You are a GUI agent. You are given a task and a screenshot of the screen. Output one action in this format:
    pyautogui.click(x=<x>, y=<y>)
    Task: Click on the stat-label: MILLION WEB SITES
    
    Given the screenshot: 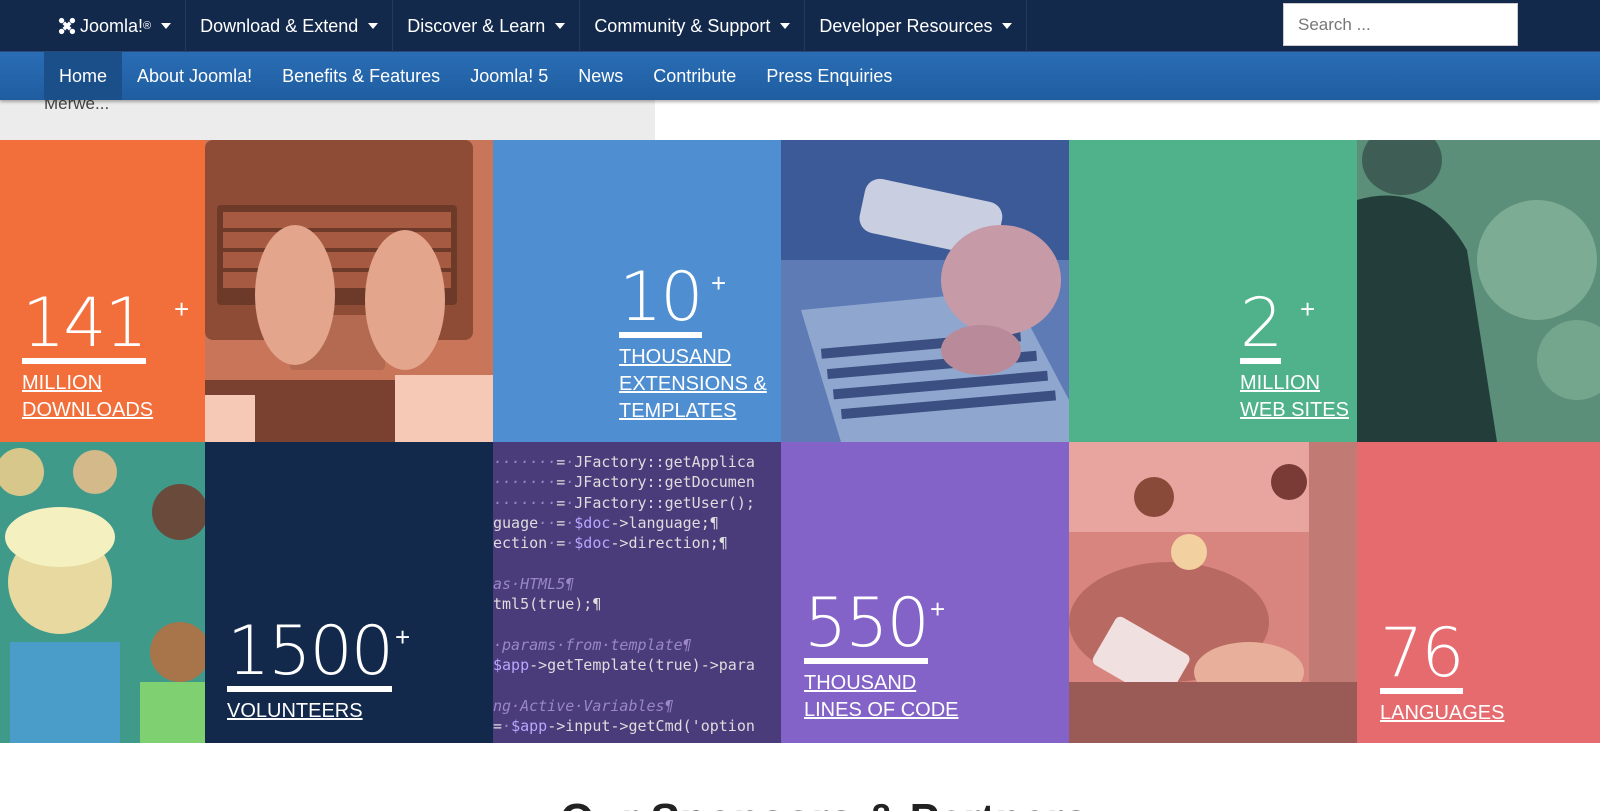 What is the action you would take?
    pyautogui.click(x=1294, y=397)
    